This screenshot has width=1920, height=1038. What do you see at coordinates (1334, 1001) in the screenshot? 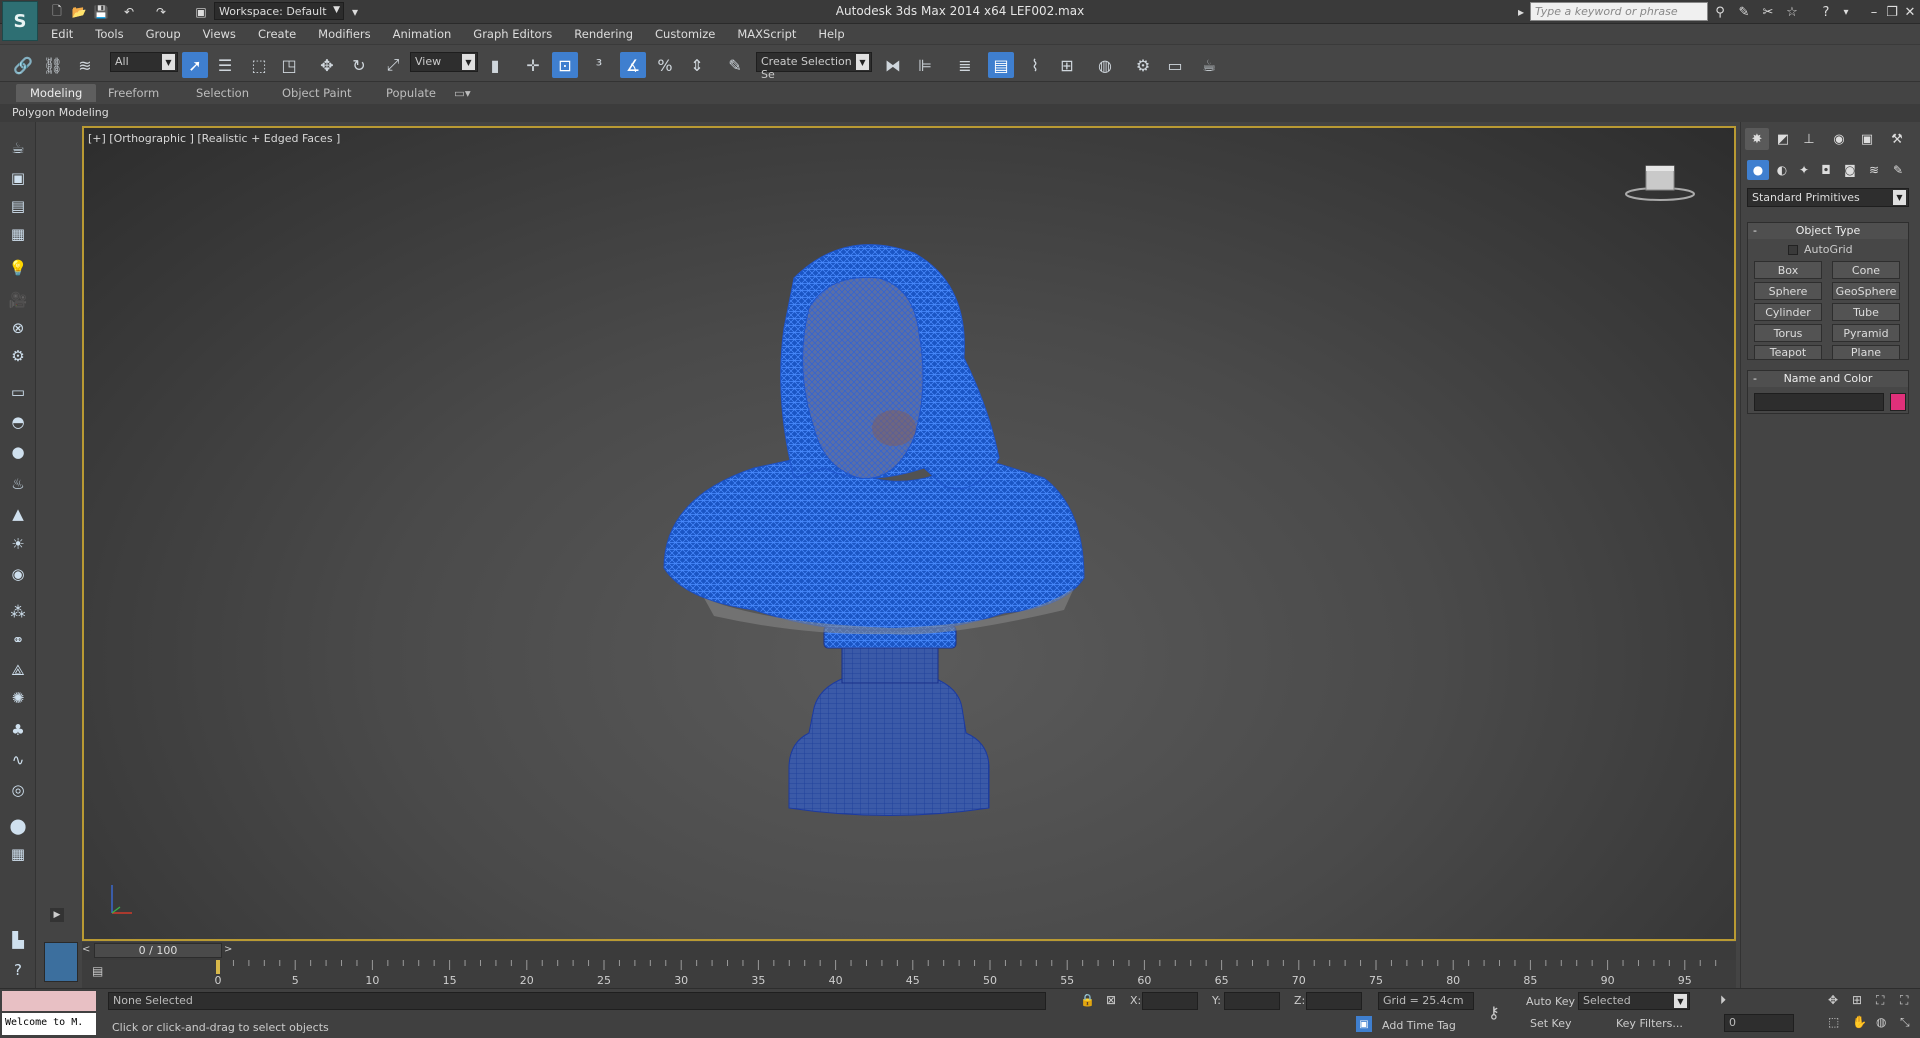
I see `z-coordinate-field` at bounding box center [1334, 1001].